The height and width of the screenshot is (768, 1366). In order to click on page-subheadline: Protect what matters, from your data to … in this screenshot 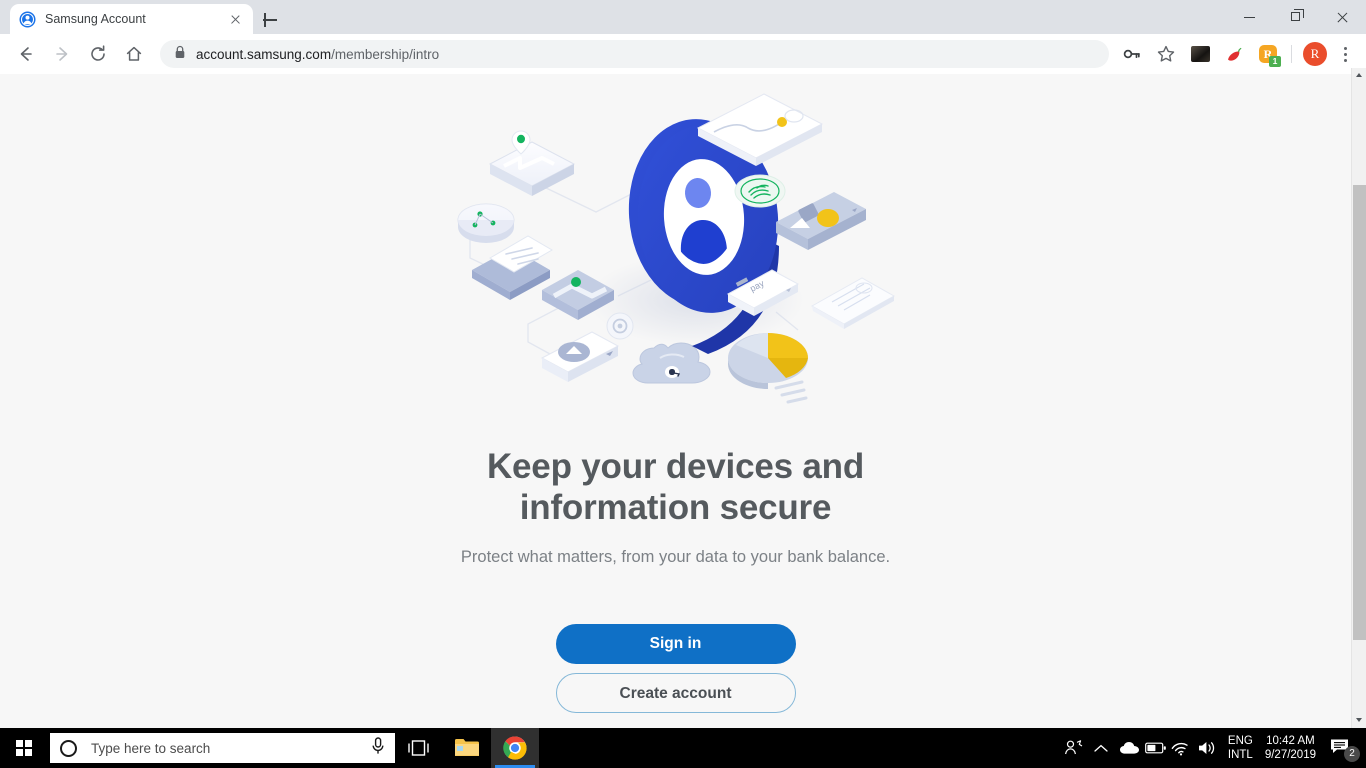, I will do `click(675, 557)`.